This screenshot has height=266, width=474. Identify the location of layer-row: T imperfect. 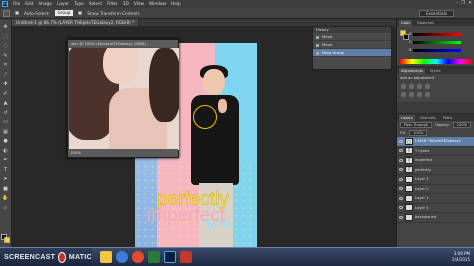
(435, 161).